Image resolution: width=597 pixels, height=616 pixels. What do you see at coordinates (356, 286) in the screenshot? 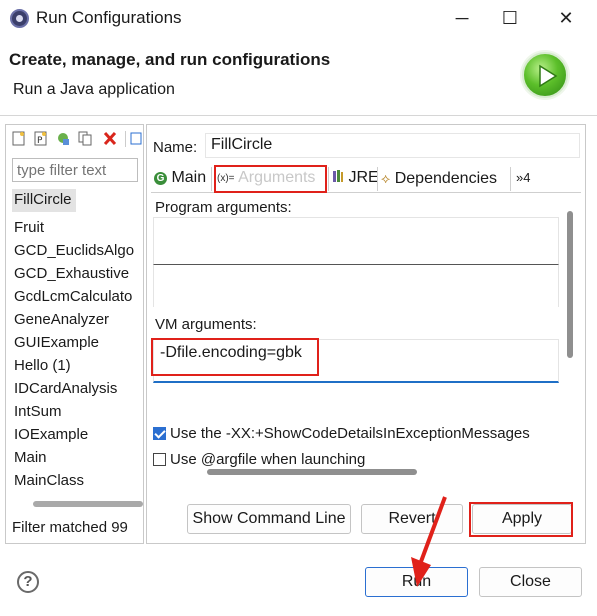
I see `variables-area` at bounding box center [356, 286].